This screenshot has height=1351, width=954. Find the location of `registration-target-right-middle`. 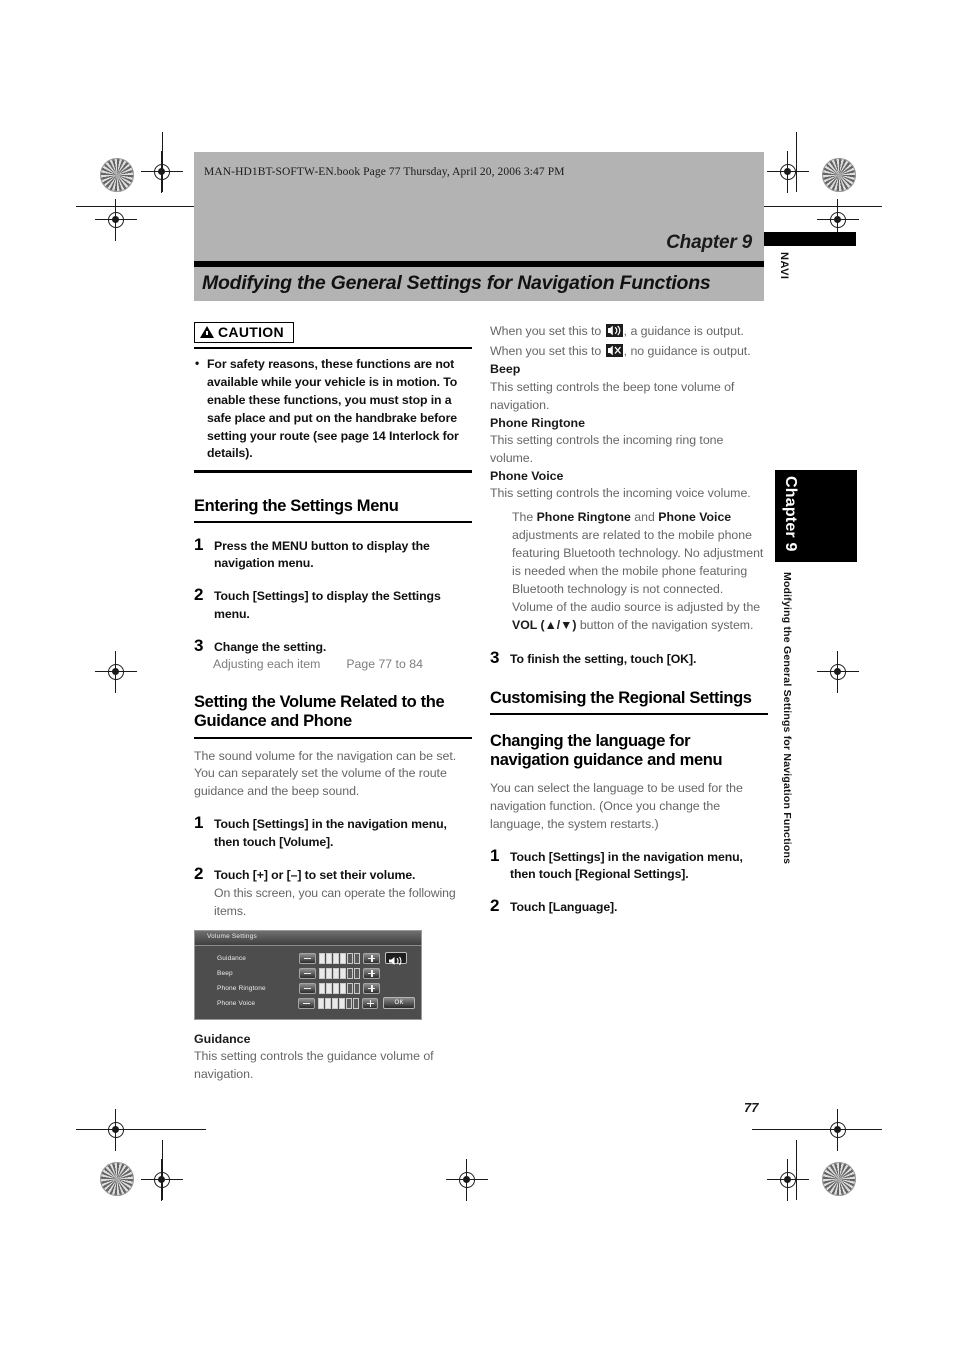

registration-target-right-middle is located at coordinates (838, 672).